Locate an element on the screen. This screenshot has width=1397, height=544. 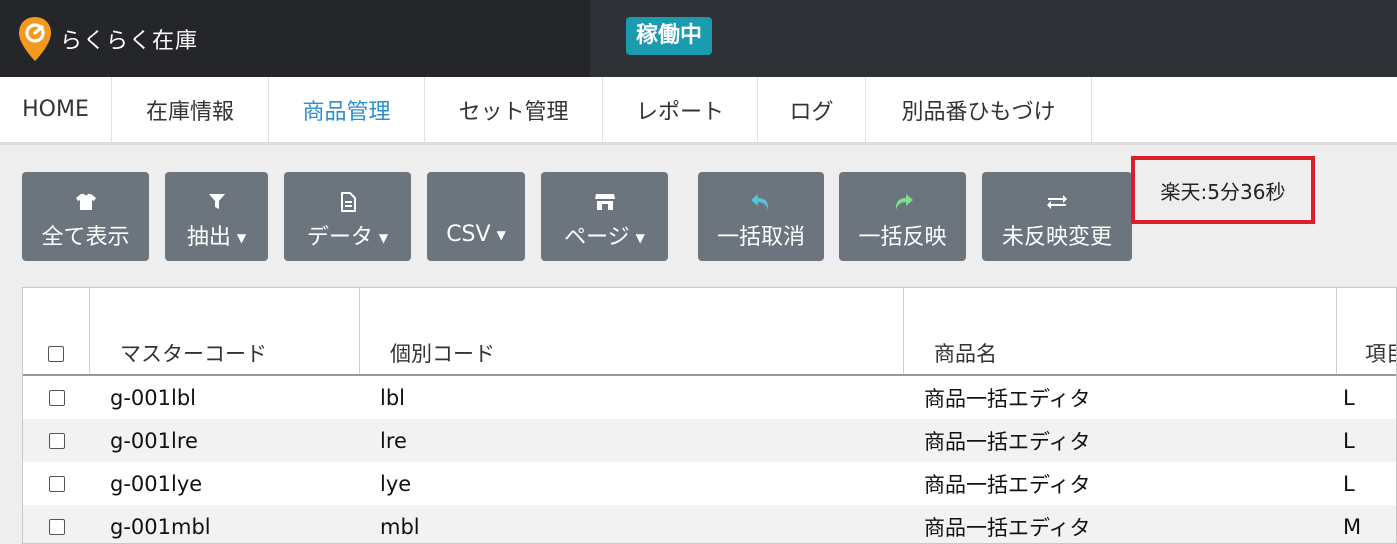
data-dropdown-button: データ ▼ is located at coordinates (347, 216).